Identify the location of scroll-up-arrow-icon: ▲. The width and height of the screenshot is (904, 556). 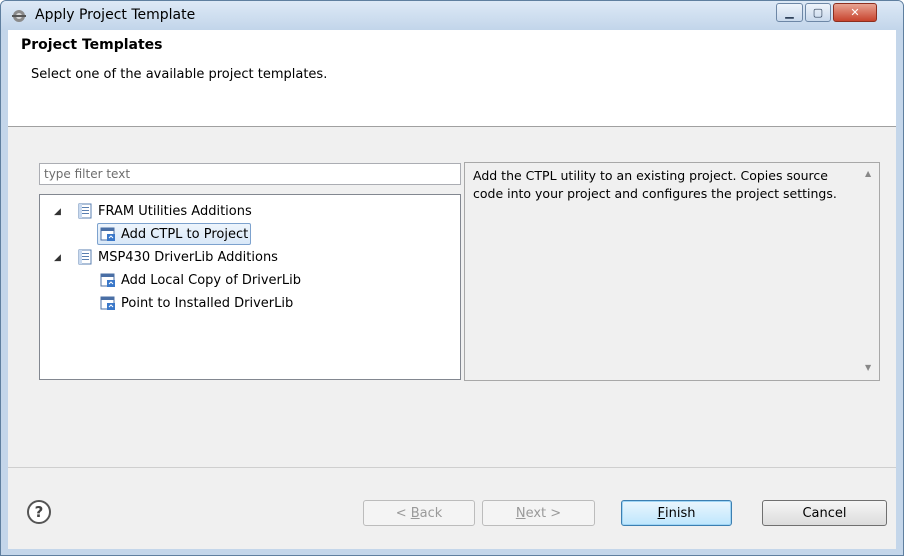
(868, 173).